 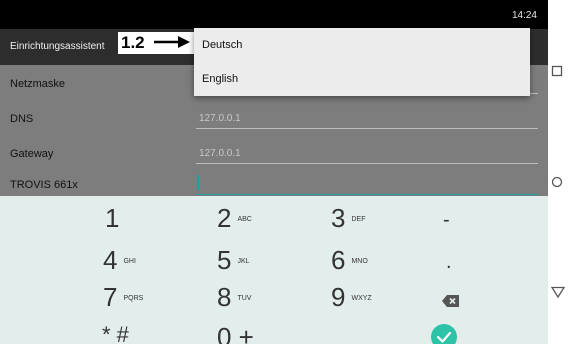 I want to click on key-3: 3 DEF, so click(x=348, y=219).